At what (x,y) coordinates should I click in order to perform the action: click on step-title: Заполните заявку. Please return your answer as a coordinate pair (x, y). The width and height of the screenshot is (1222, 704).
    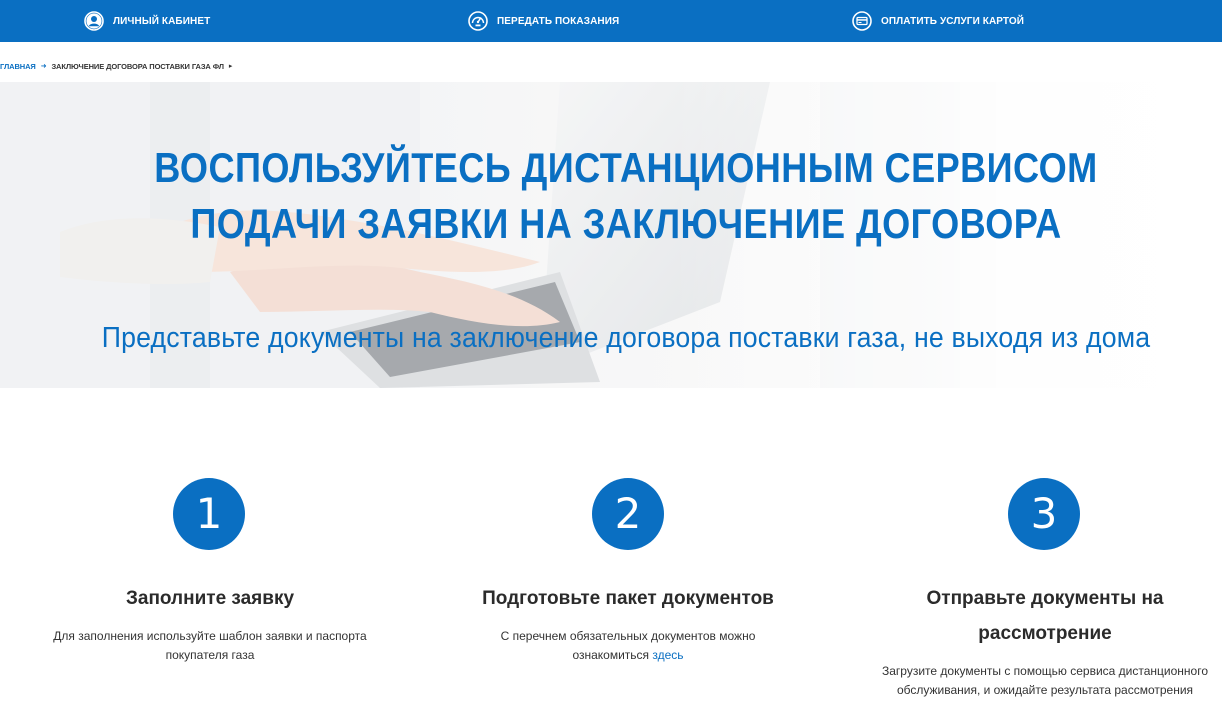
    Looking at the image, I should click on (210, 598).